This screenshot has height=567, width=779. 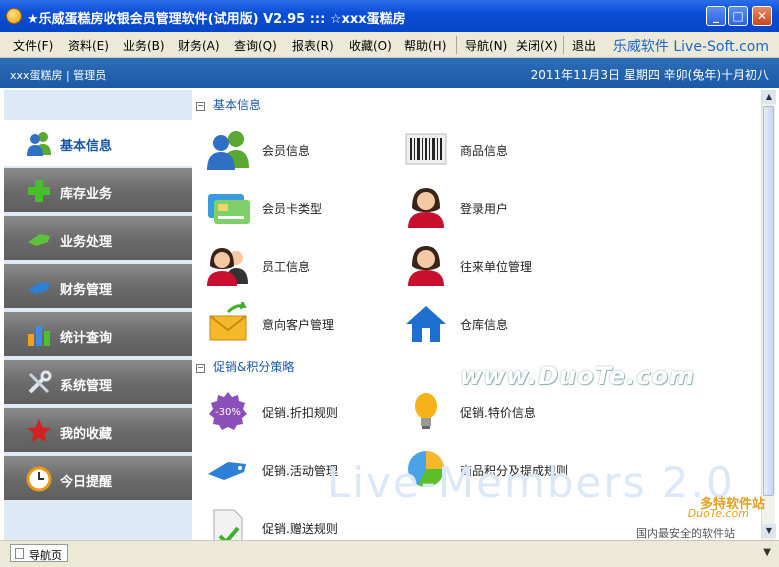 What do you see at coordinates (86, 194) in the screenshot?
I see `sidebar-item-label: 库存业务` at bounding box center [86, 194].